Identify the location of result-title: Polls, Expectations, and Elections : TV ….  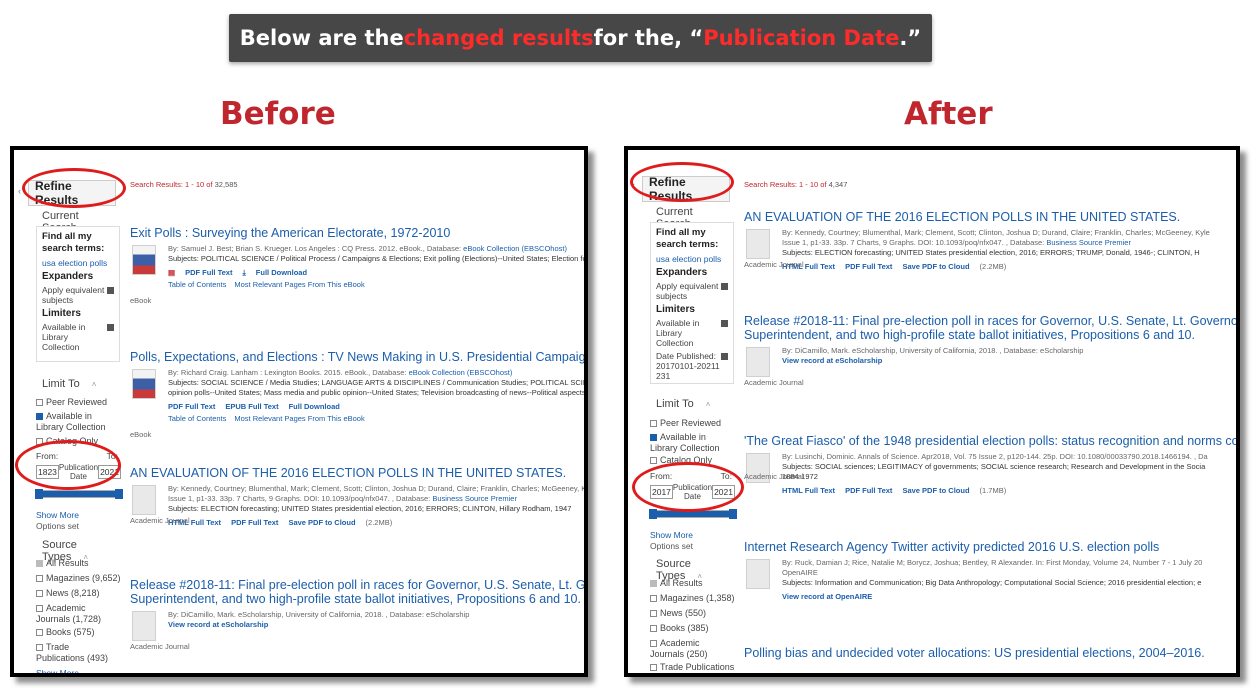
(357, 357).